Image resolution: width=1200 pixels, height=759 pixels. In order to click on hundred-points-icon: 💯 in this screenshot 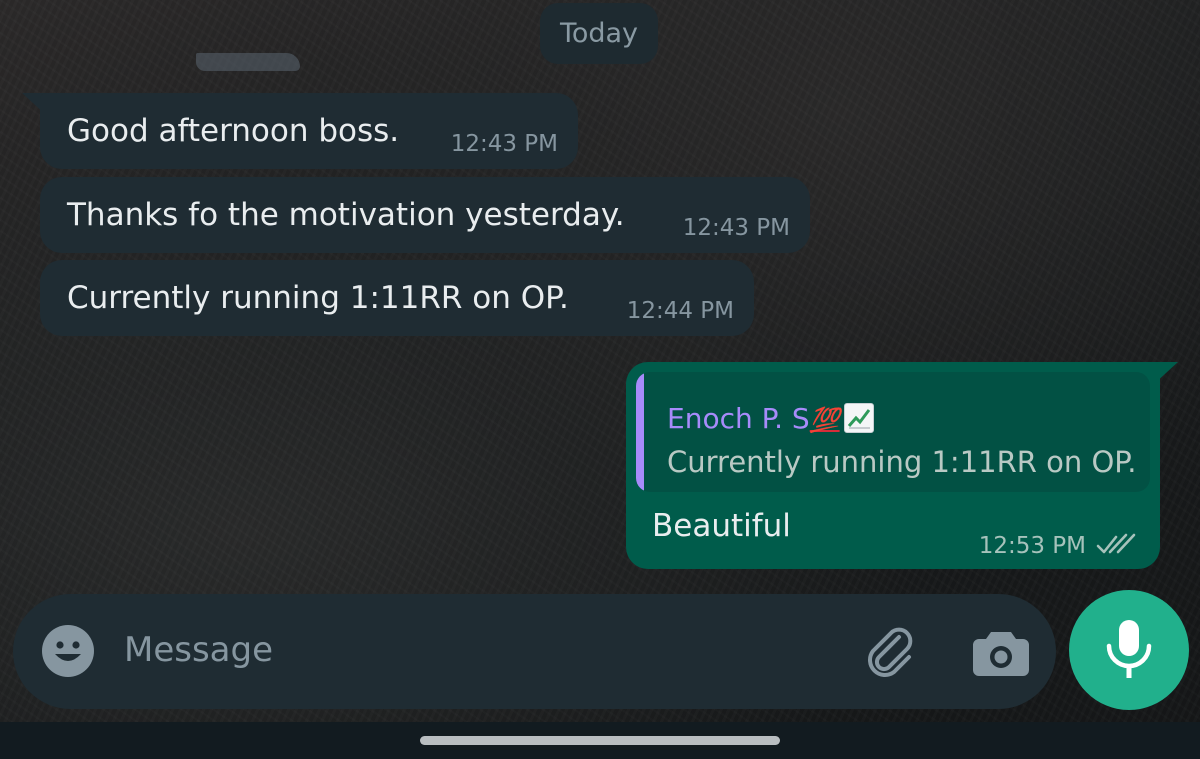, I will do `click(824, 420)`.